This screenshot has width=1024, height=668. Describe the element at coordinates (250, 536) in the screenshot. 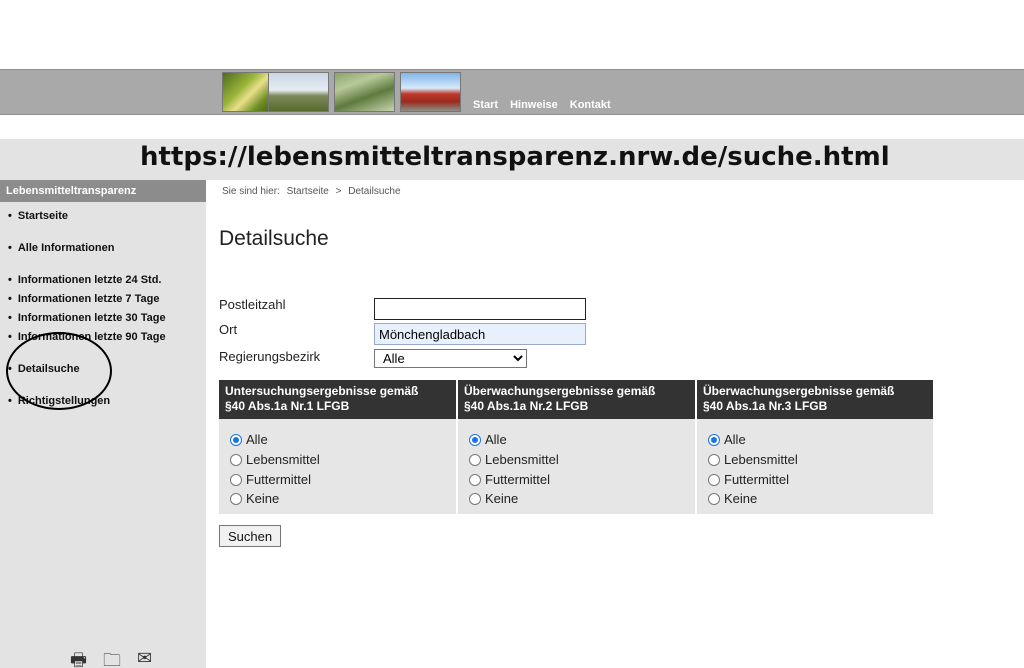

I see `search-button: Suchen` at that location.